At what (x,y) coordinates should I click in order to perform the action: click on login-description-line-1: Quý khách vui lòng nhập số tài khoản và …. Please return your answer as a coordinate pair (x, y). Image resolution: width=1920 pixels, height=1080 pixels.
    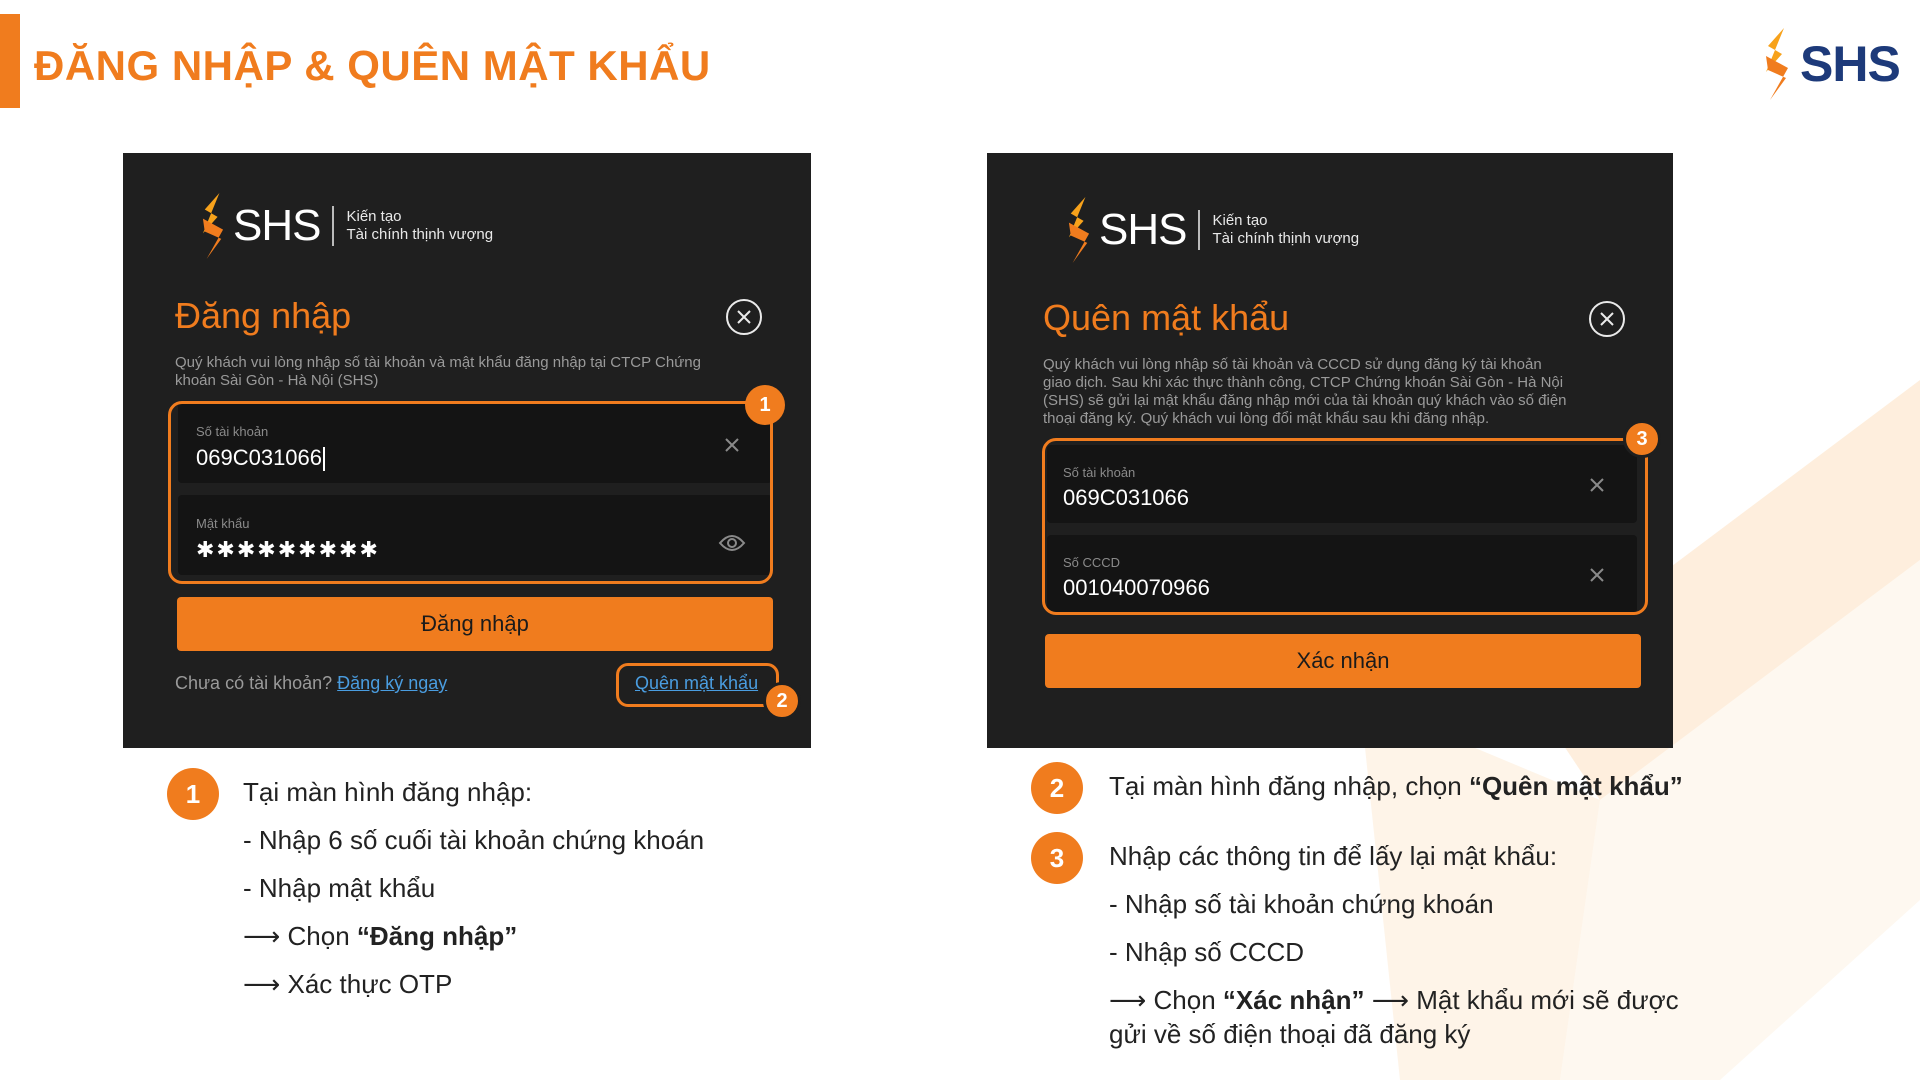
    Looking at the image, I should click on (438, 362).